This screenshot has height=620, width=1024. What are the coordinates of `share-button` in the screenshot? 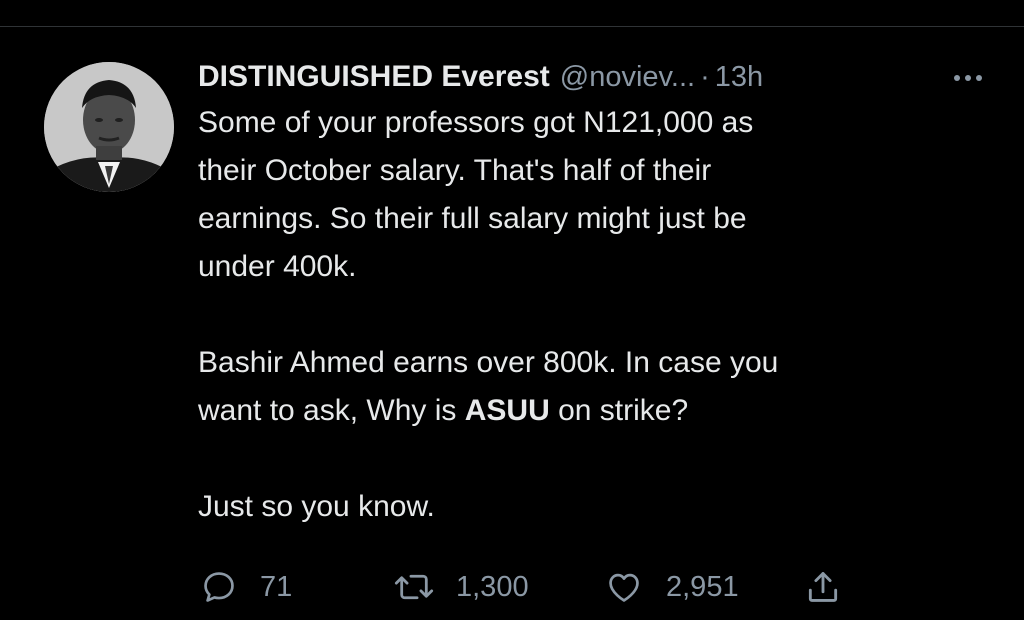 It's located at (823, 587).